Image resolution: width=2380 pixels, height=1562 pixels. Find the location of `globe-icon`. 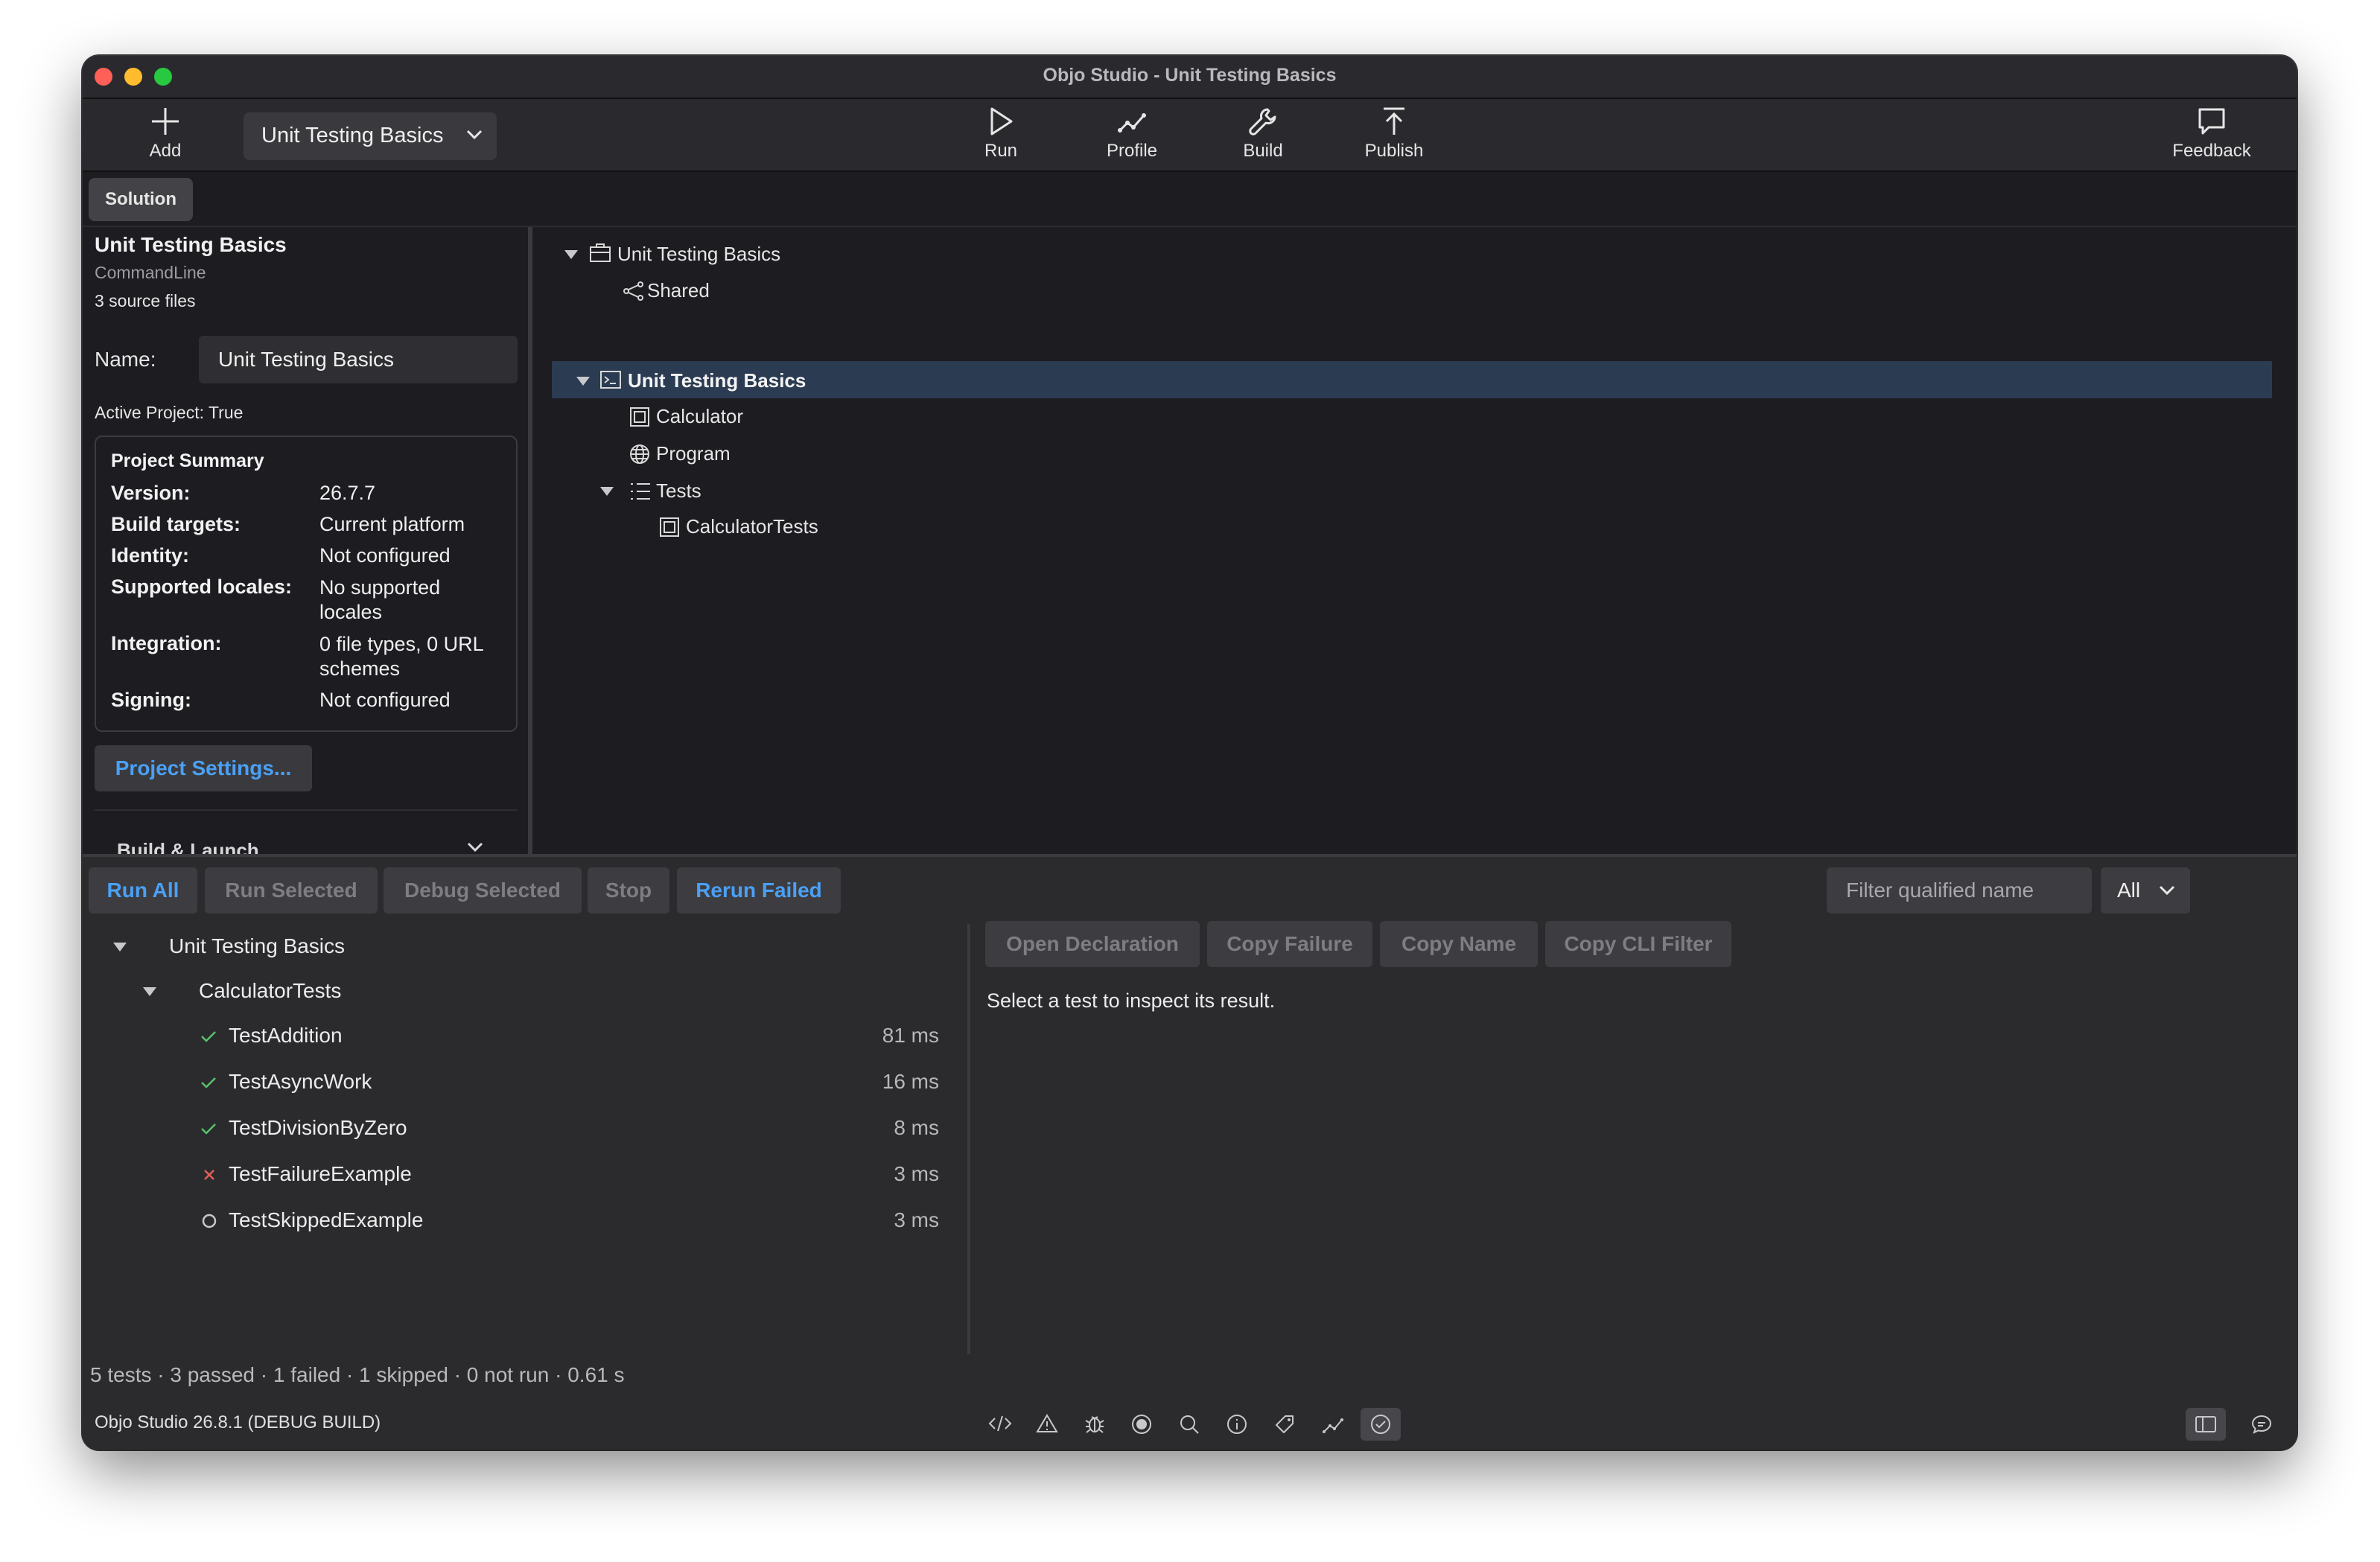

globe-icon is located at coordinates (639, 454).